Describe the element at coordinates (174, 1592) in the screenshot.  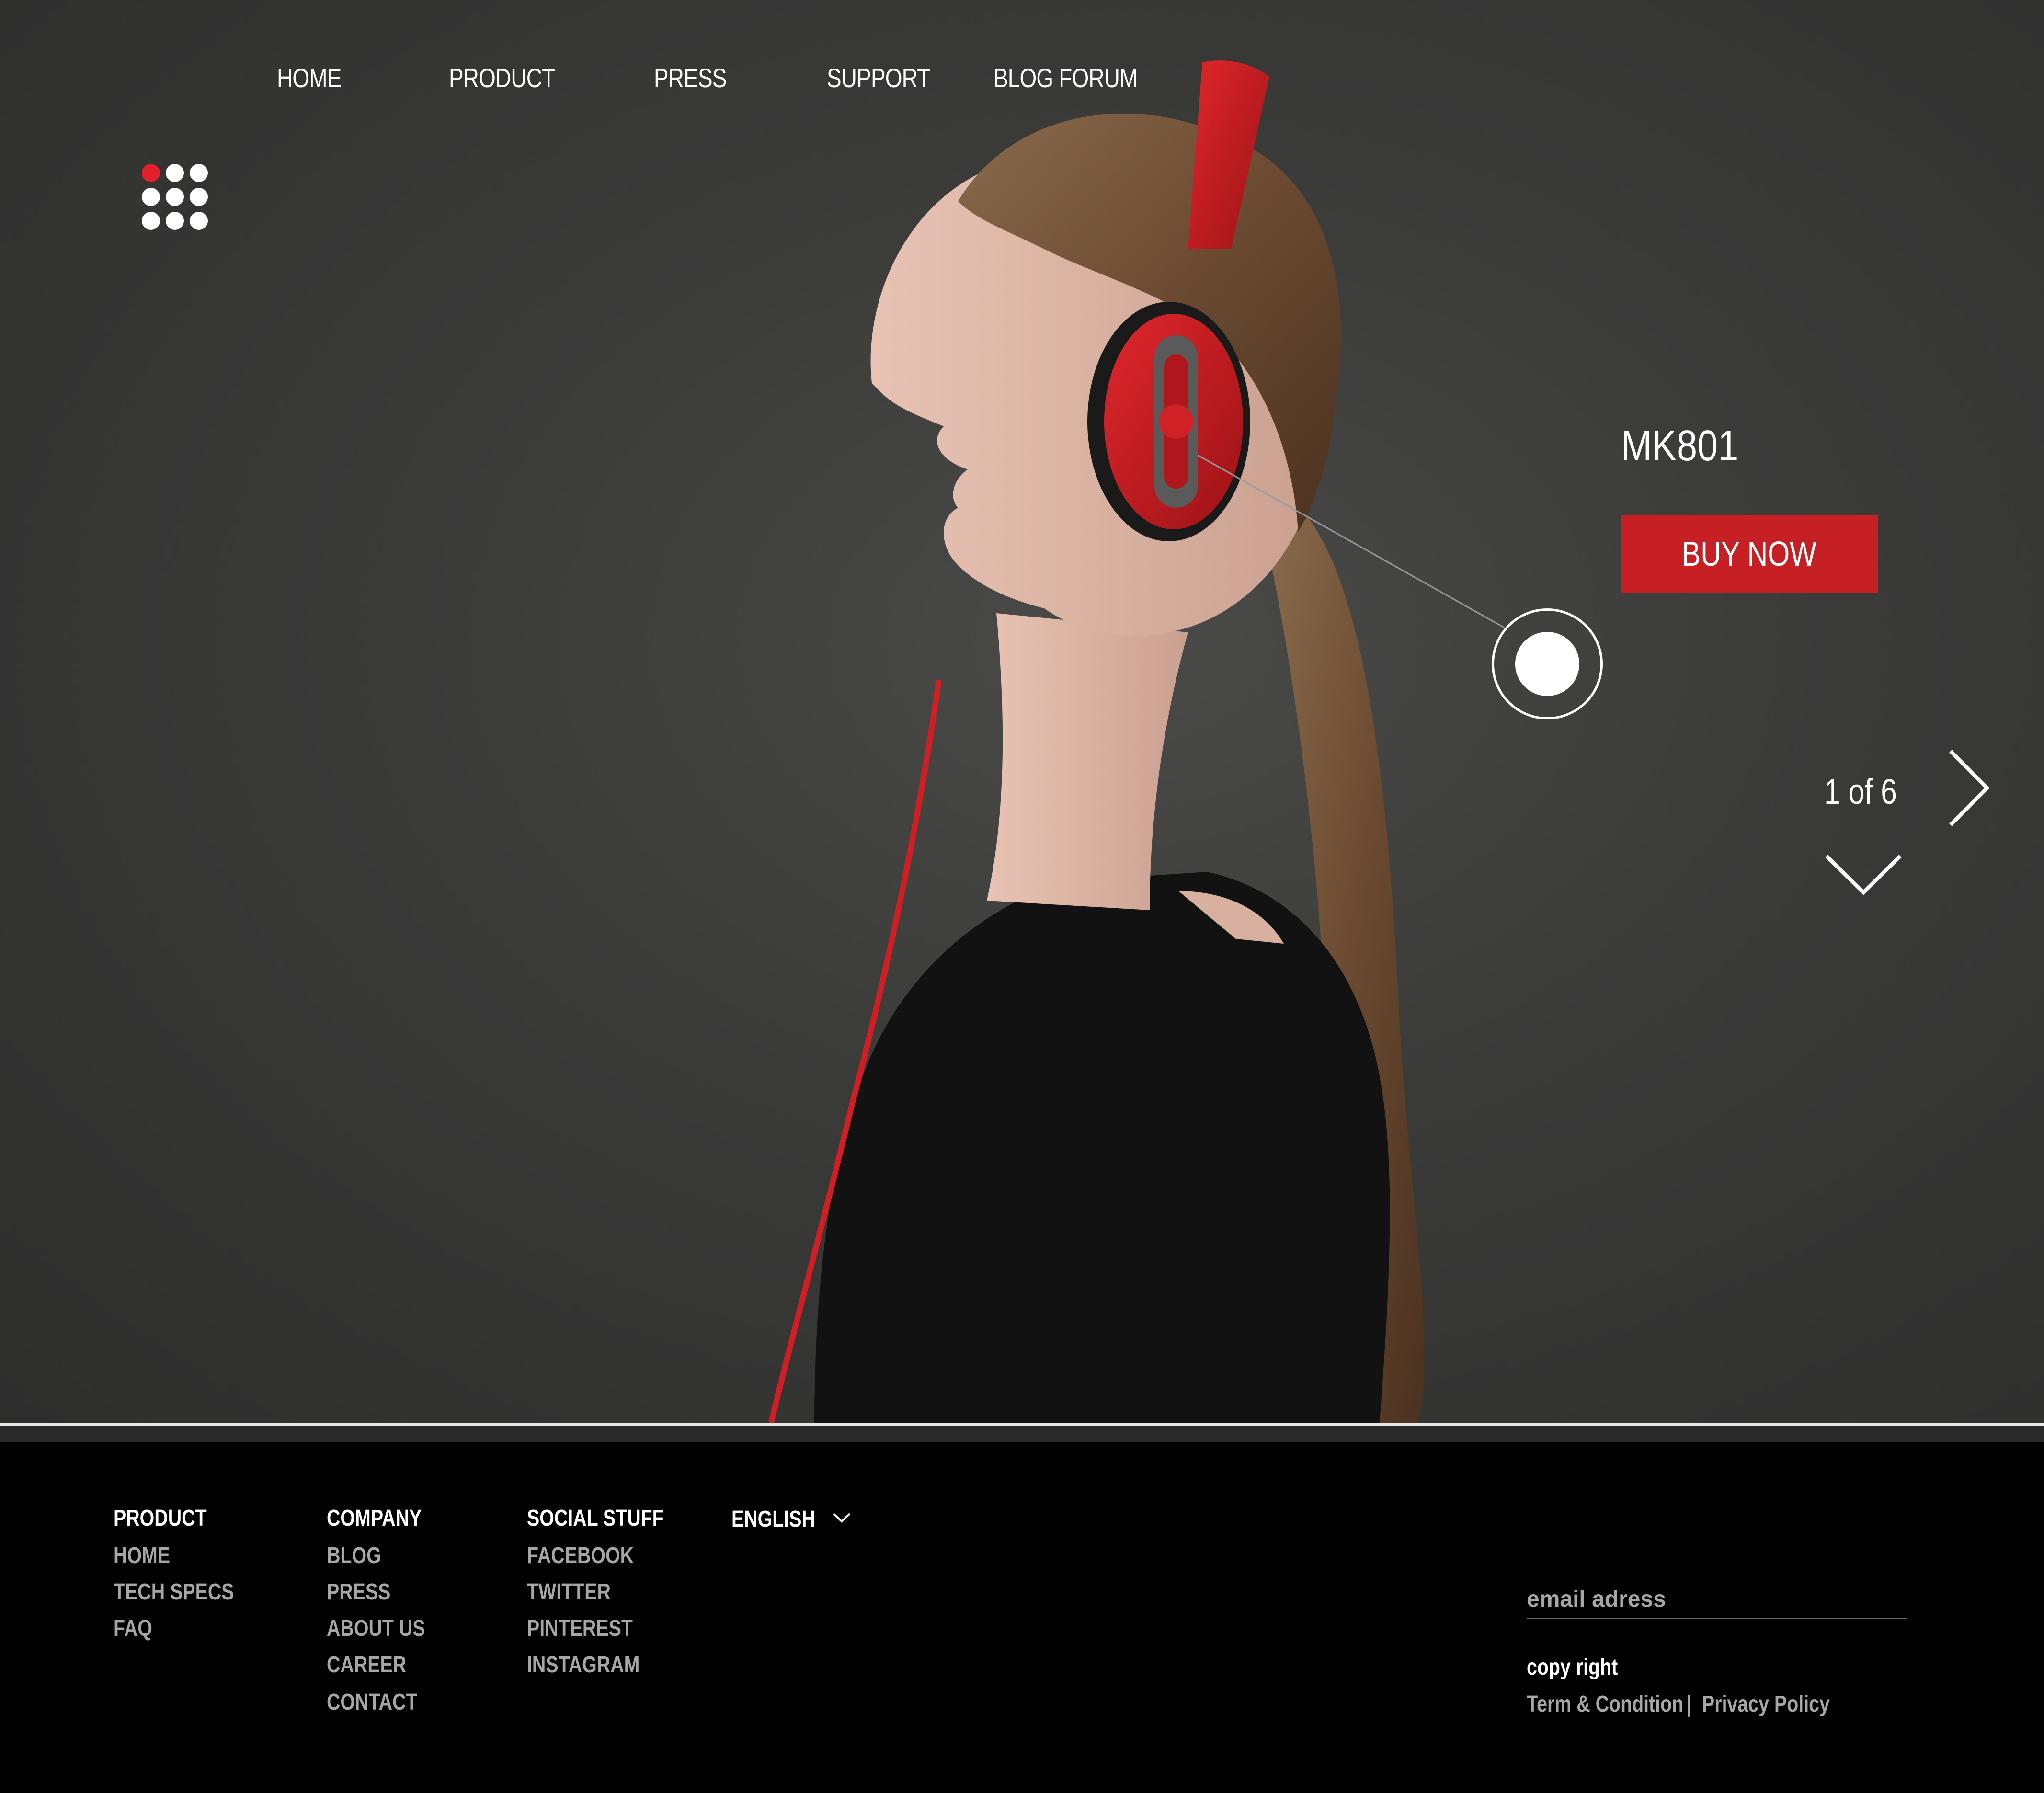
I see `footer-link-tech-specs: TECH SPECS` at that location.